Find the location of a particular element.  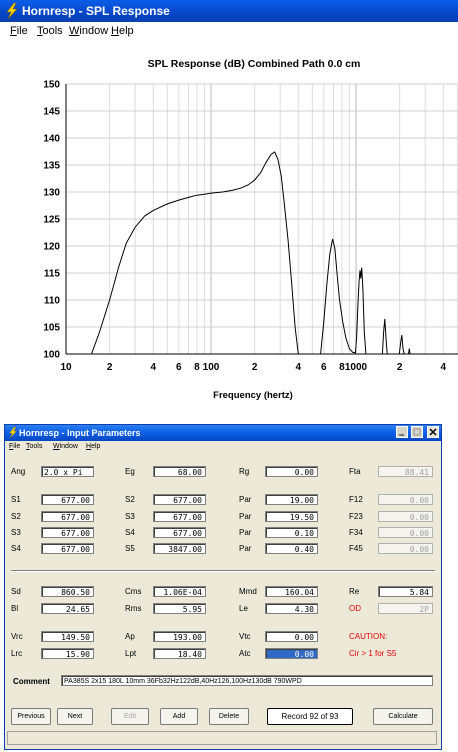

maximize-icon is located at coordinates (417, 432).